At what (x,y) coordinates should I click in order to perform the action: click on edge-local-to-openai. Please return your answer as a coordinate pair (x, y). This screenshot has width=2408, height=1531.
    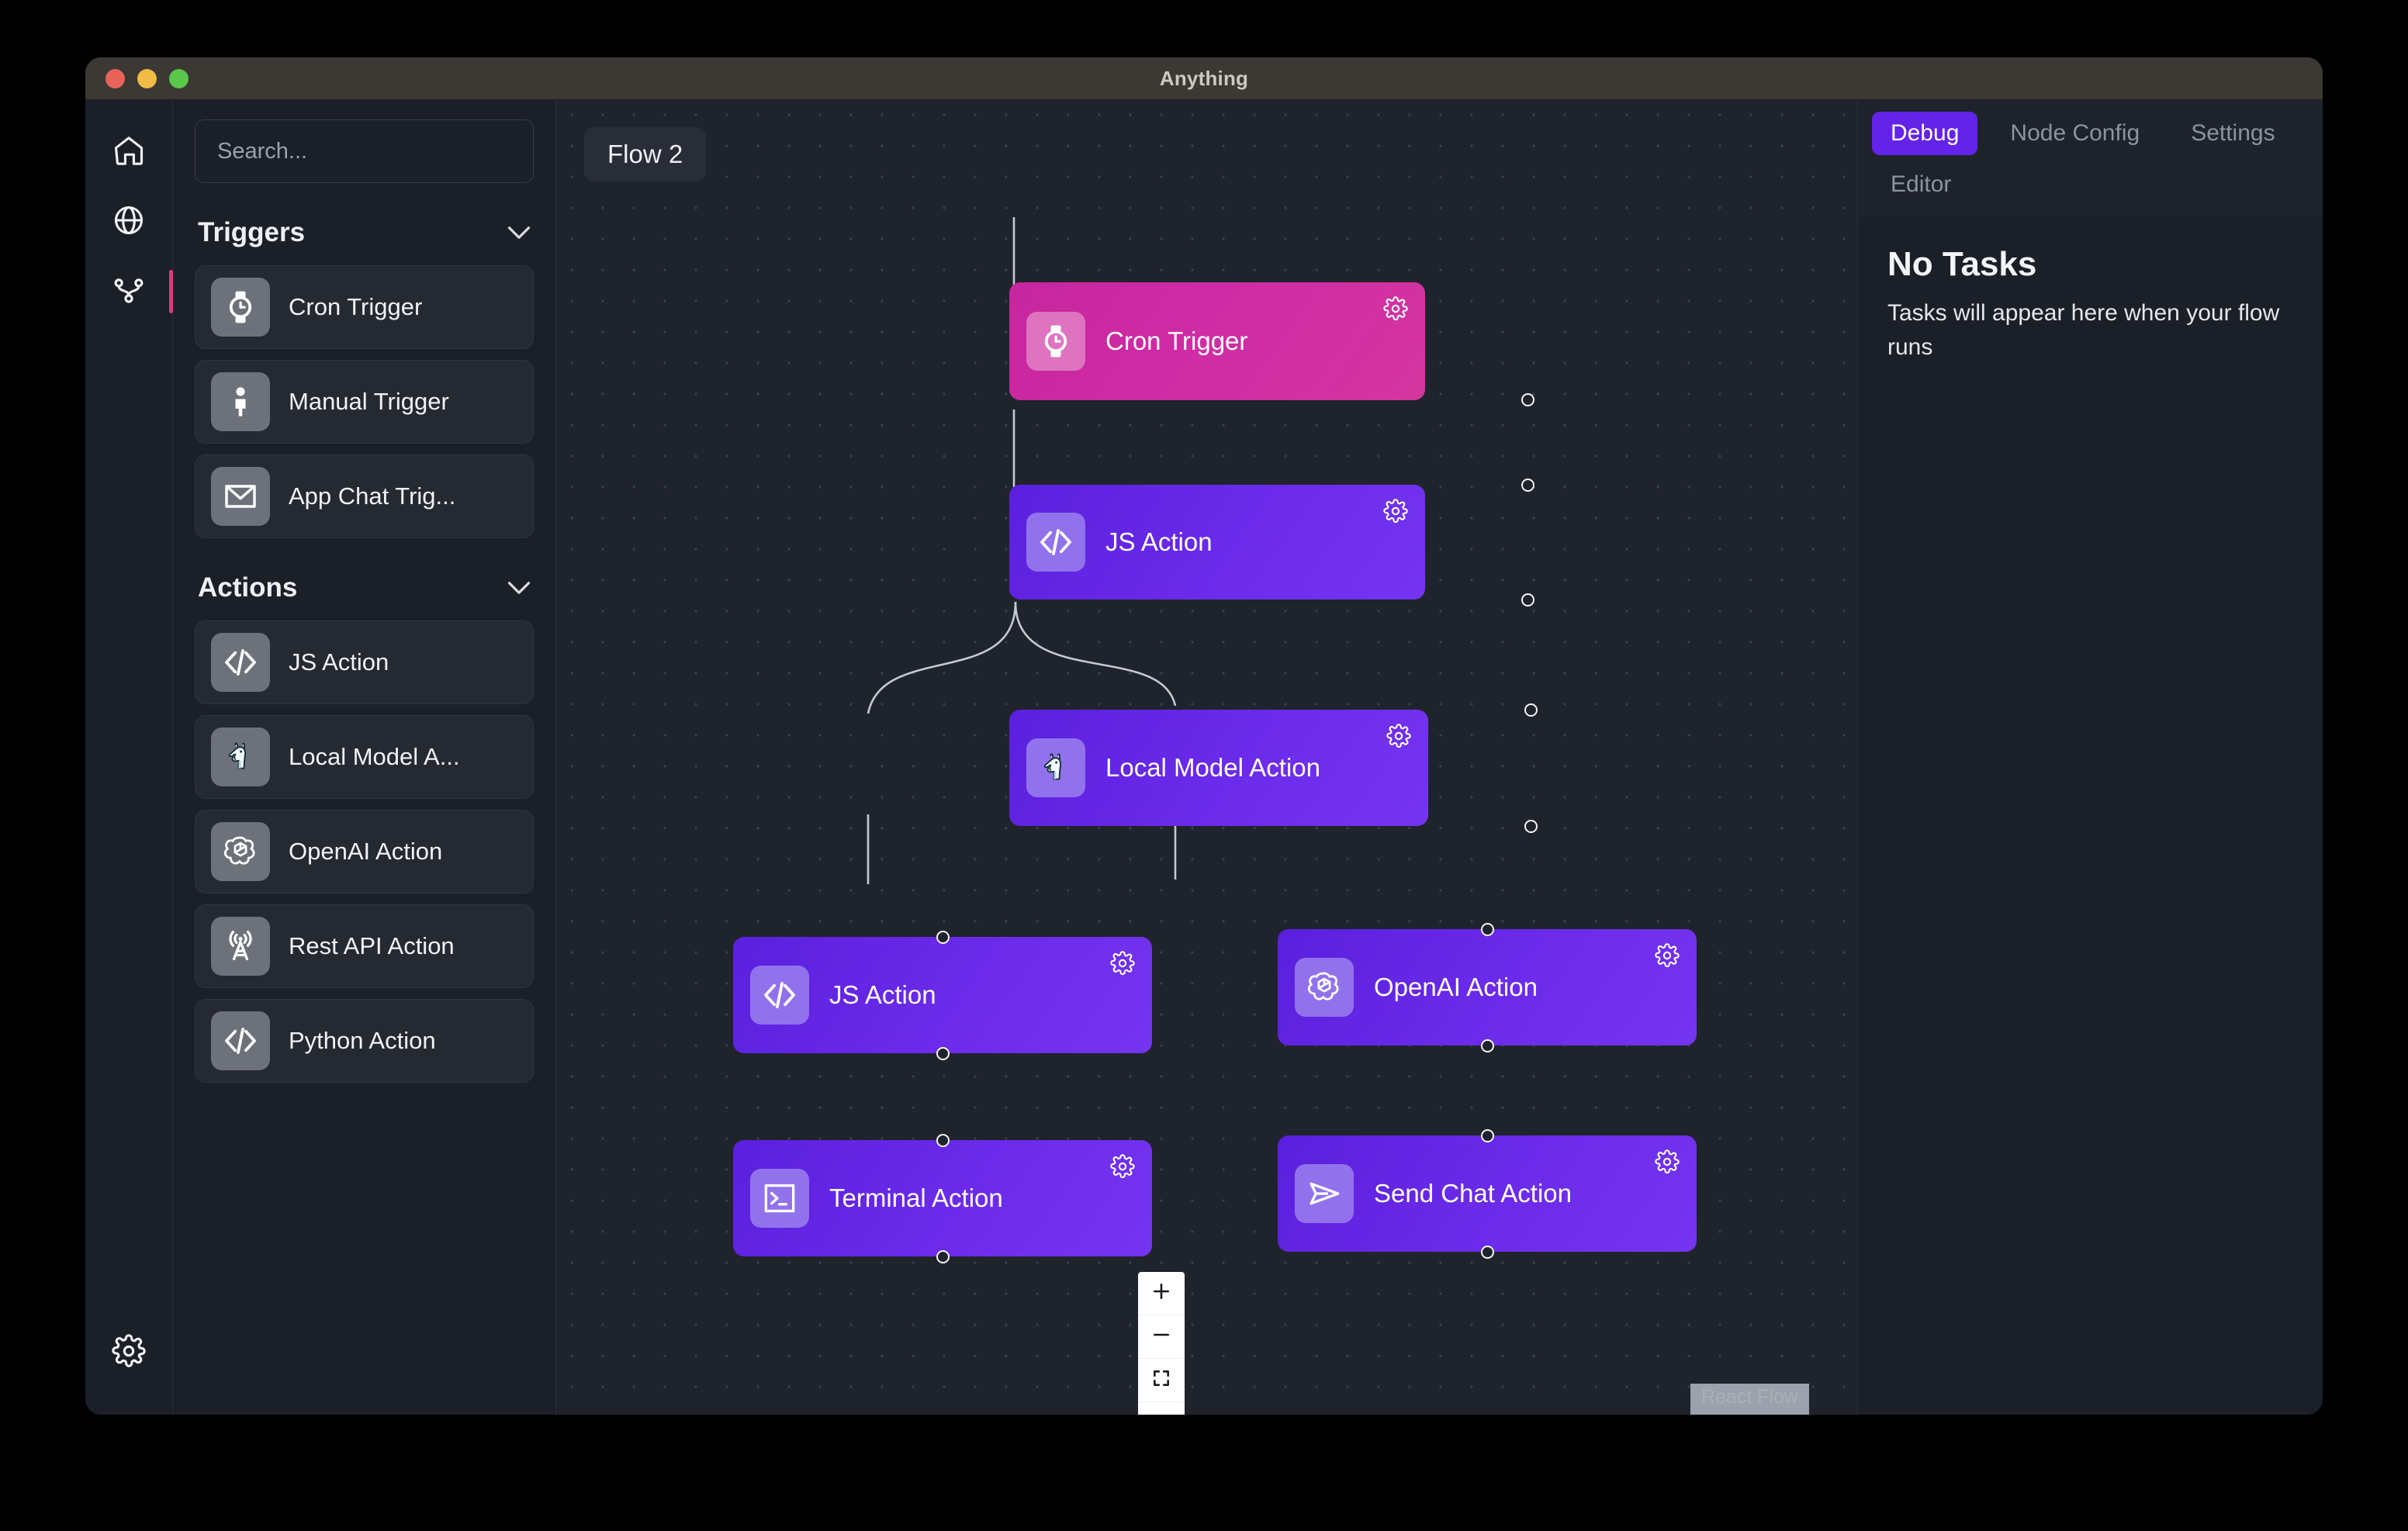
    Looking at the image, I should click on (1095, 654).